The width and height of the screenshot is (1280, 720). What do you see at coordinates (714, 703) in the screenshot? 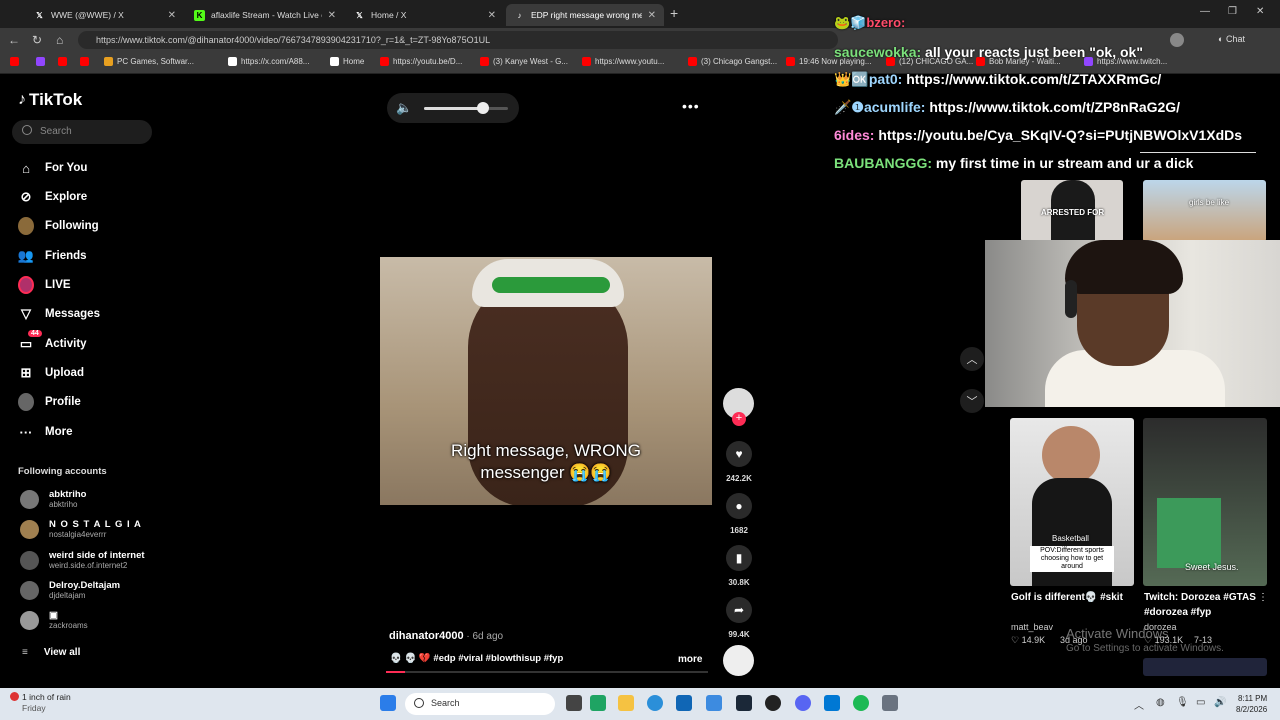
I see `mail-icon` at bounding box center [714, 703].